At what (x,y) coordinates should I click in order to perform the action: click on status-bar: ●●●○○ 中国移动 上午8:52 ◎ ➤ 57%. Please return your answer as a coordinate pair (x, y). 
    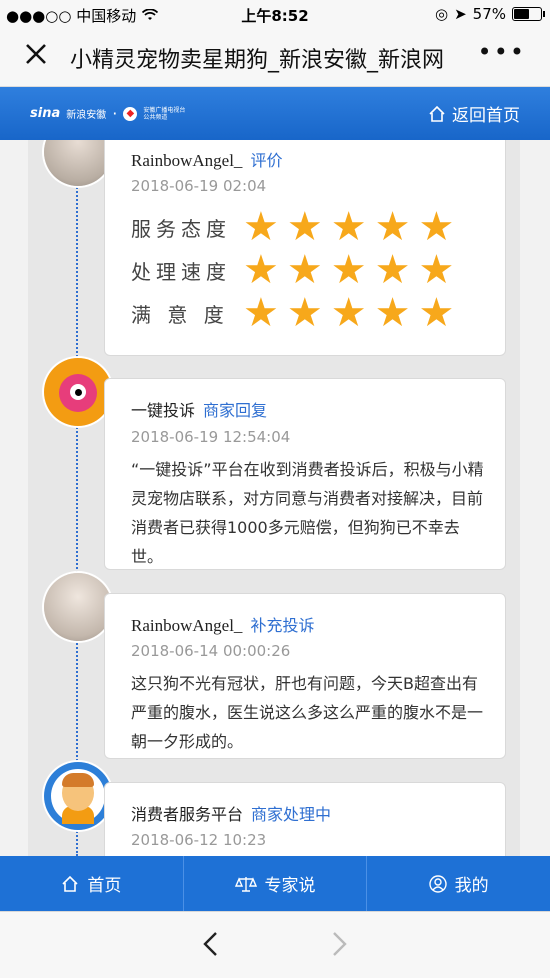
    Looking at the image, I should click on (275, 14).